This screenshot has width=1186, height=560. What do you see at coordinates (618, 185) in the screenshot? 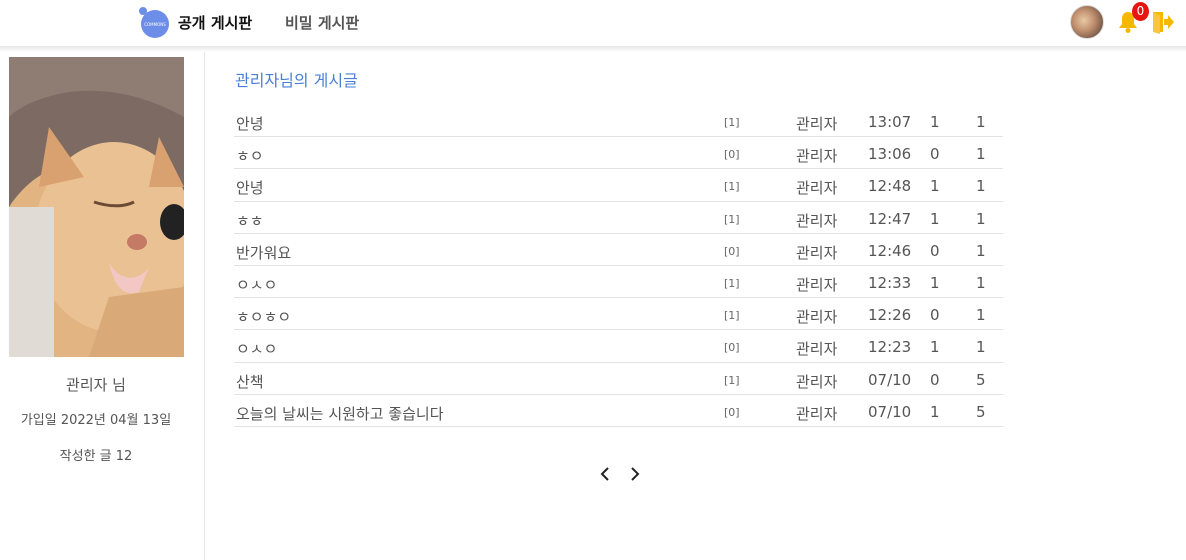
I see `table-row: 안녕 [1] 관리자 12:48 1 1` at bounding box center [618, 185].